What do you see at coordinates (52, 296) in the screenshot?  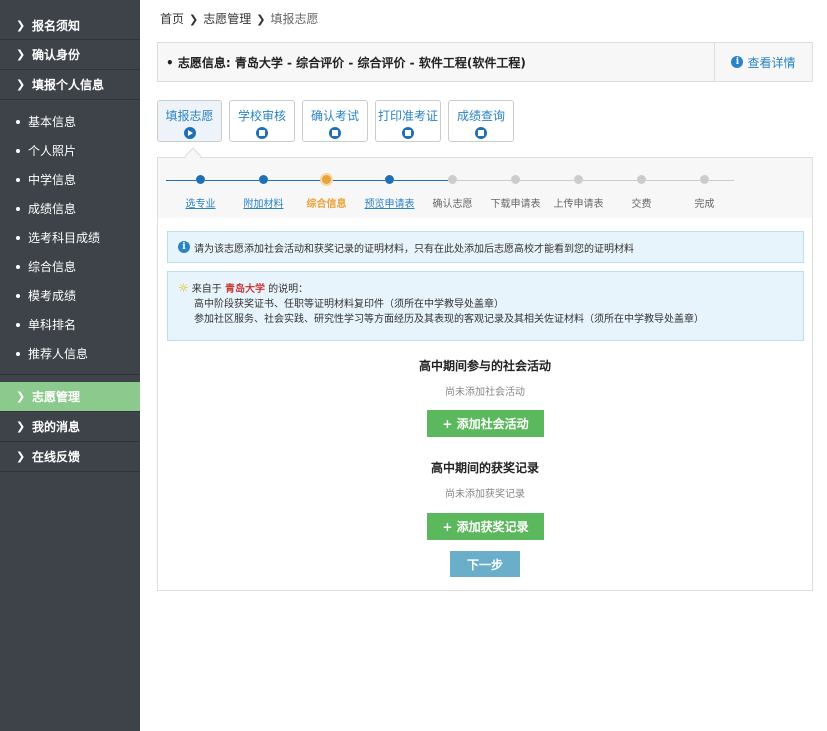 I see `sidebar-subitem-label: 模考成绩` at bounding box center [52, 296].